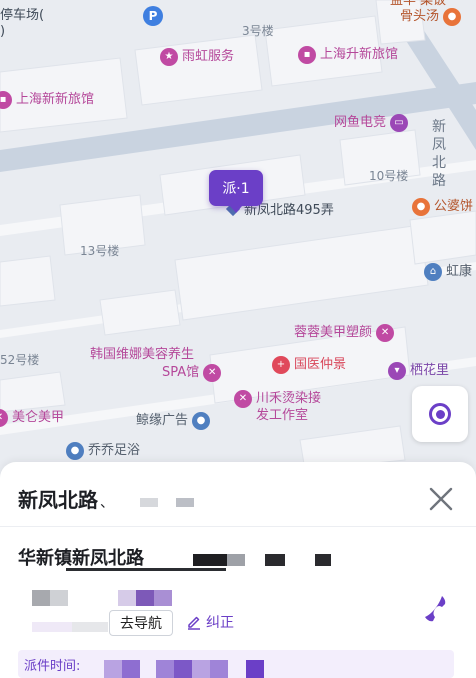 This screenshot has width=476, height=678. I want to click on poi-chuanhe: ✕ 川禾烫染接, so click(277, 399).